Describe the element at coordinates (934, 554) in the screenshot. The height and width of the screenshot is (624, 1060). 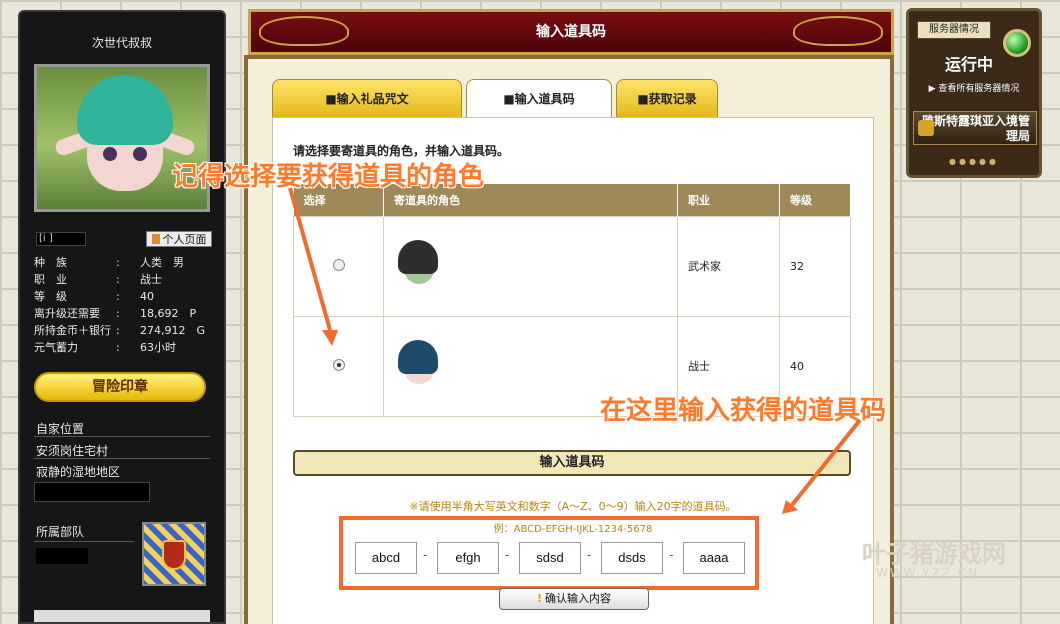
I see `watermark-brand: 叶子猪游戏网` at that location.